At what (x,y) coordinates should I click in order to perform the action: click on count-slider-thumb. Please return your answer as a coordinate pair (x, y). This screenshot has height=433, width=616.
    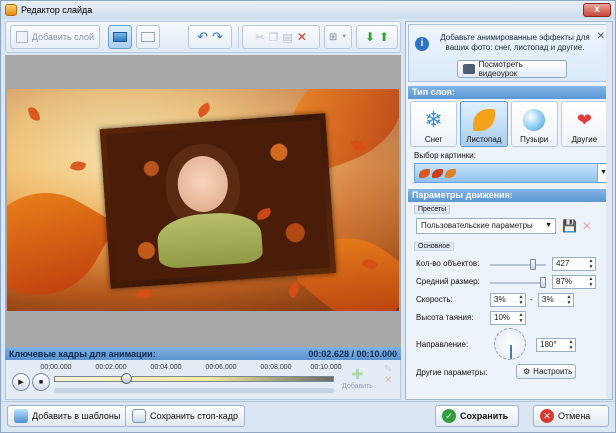
    Looking at the image, I should click on (533, 264).